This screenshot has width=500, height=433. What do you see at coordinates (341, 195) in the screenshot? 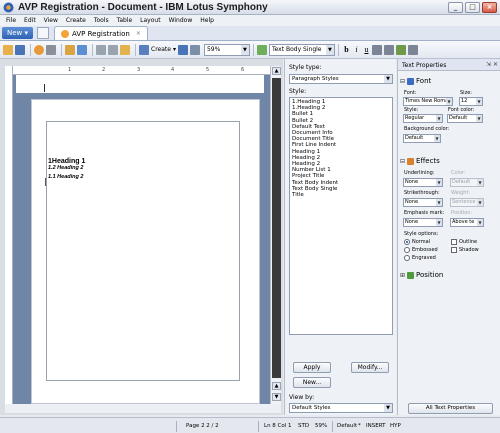
I see `list-item: Title` at bounding box center [341, 195].